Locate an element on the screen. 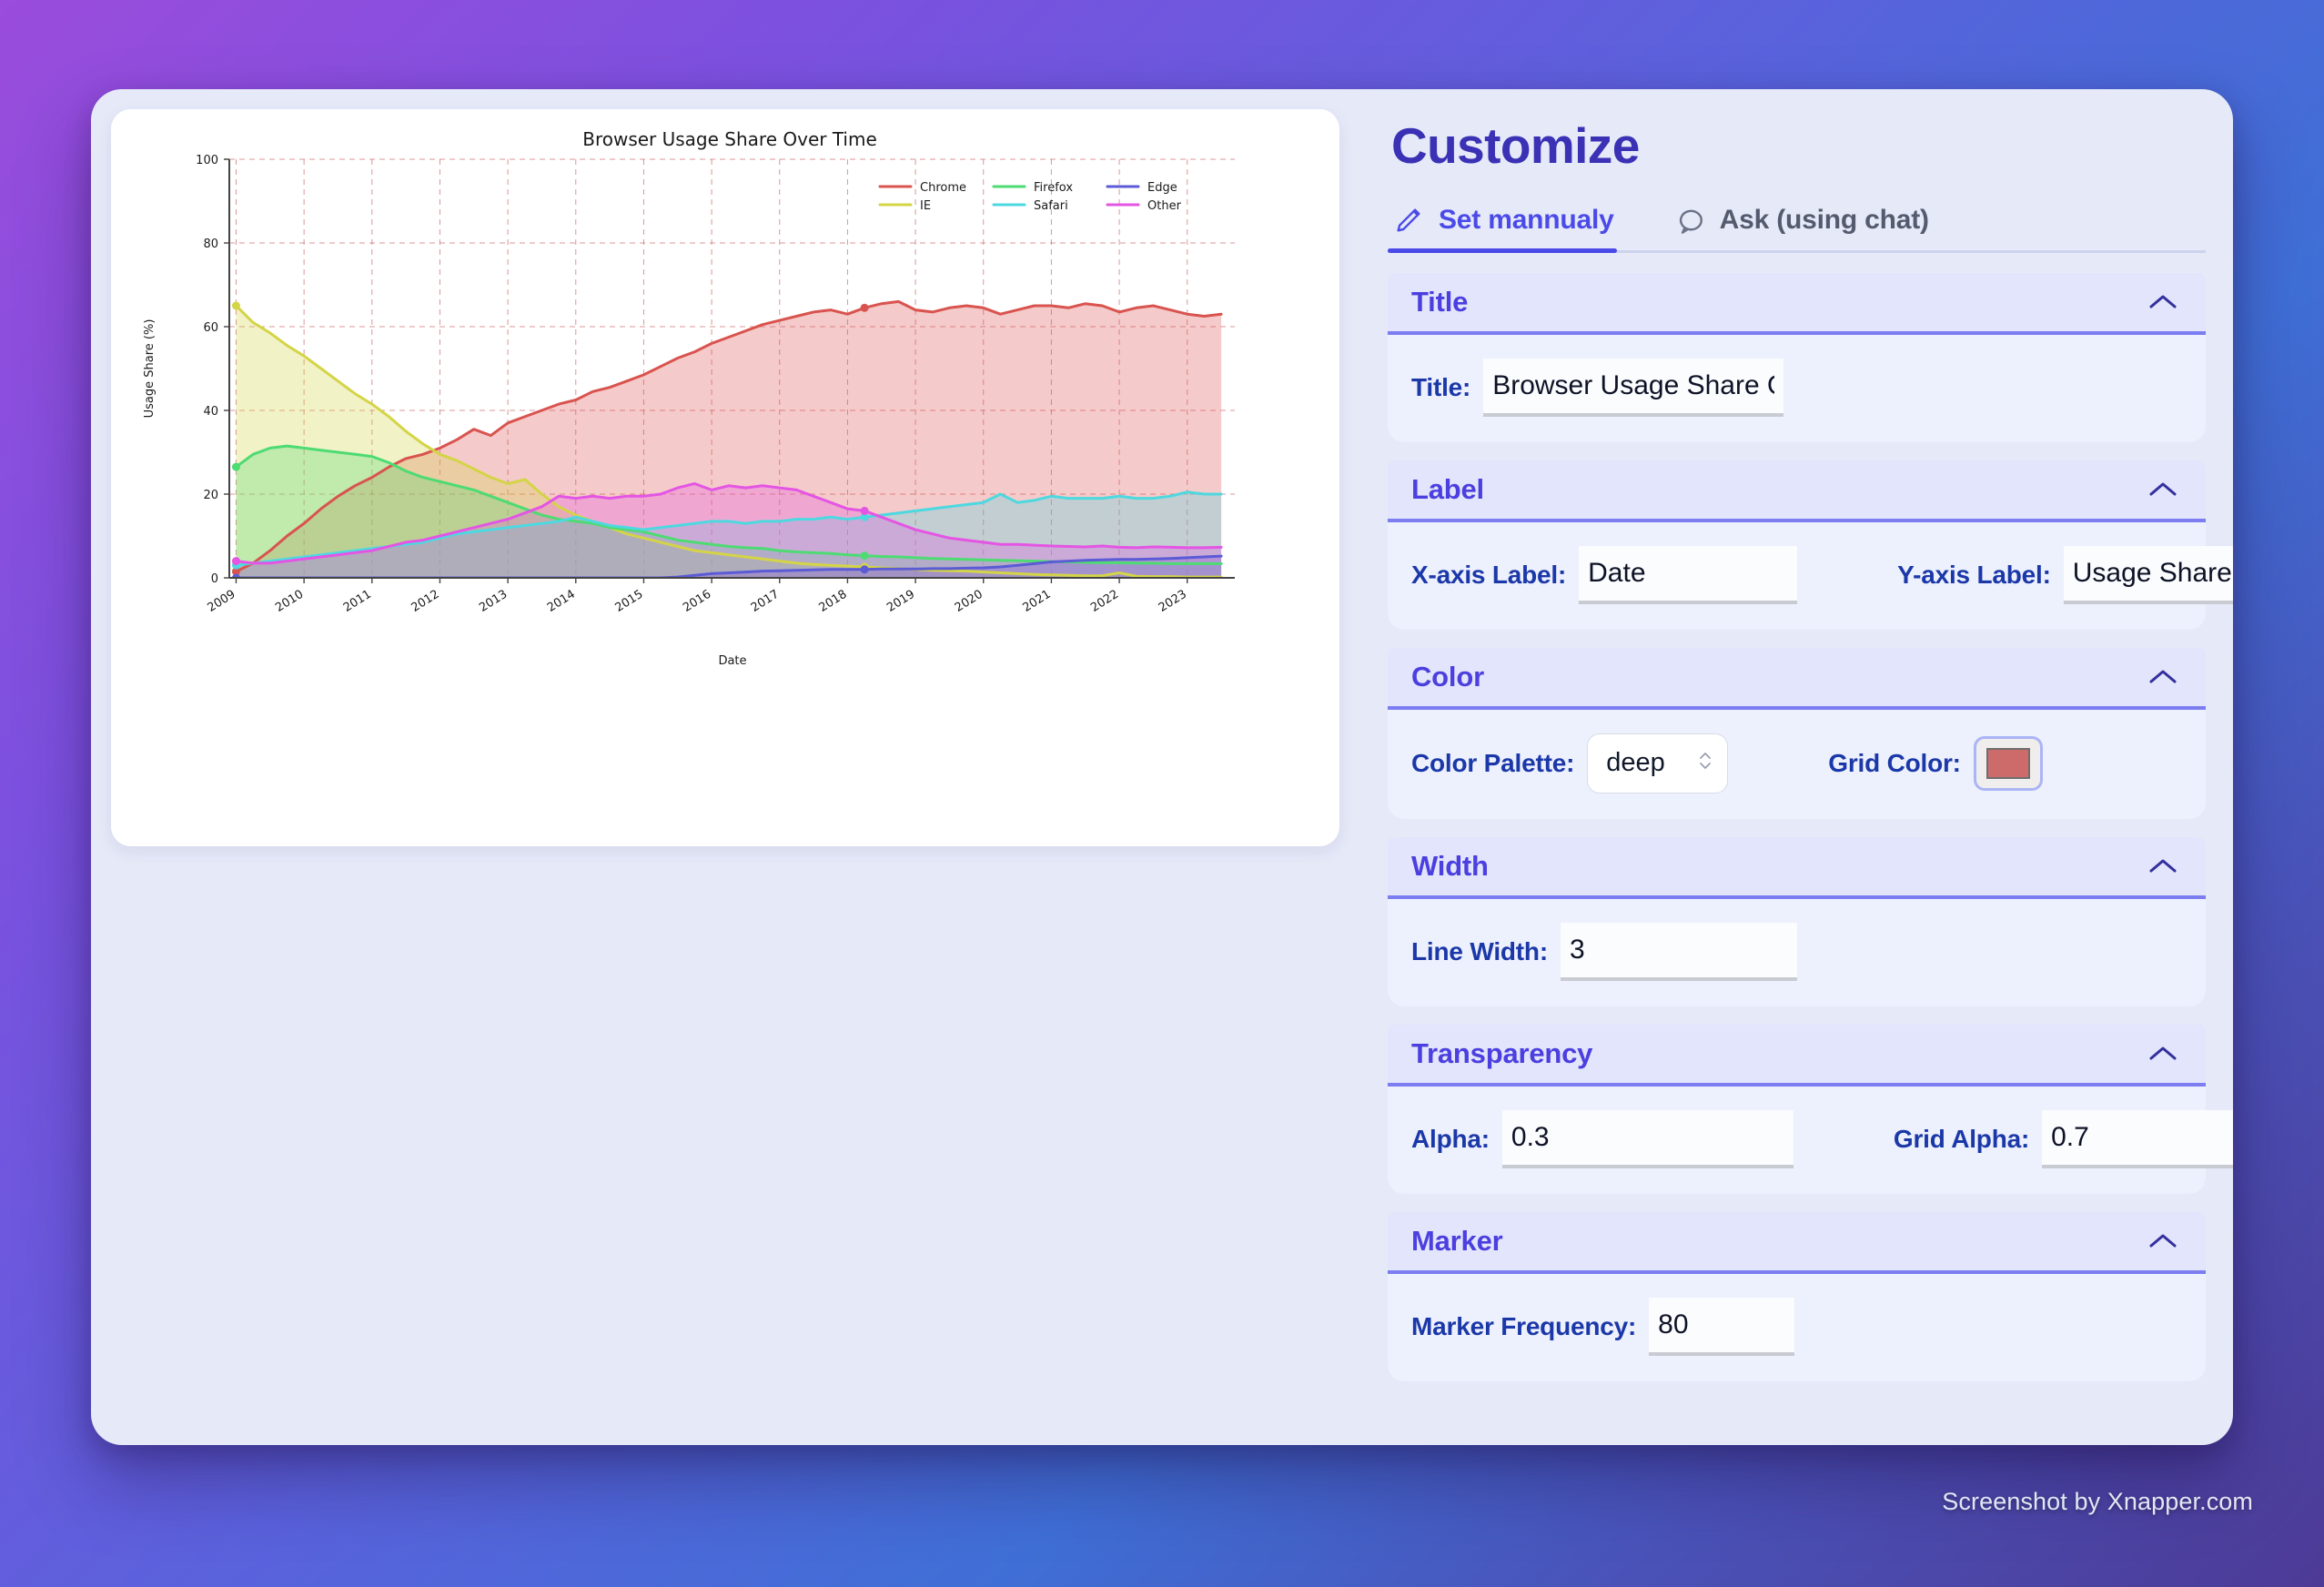  section-transparency: Transparency Alpha: Grid Alpha: is located at coordinates (1810, 1109).